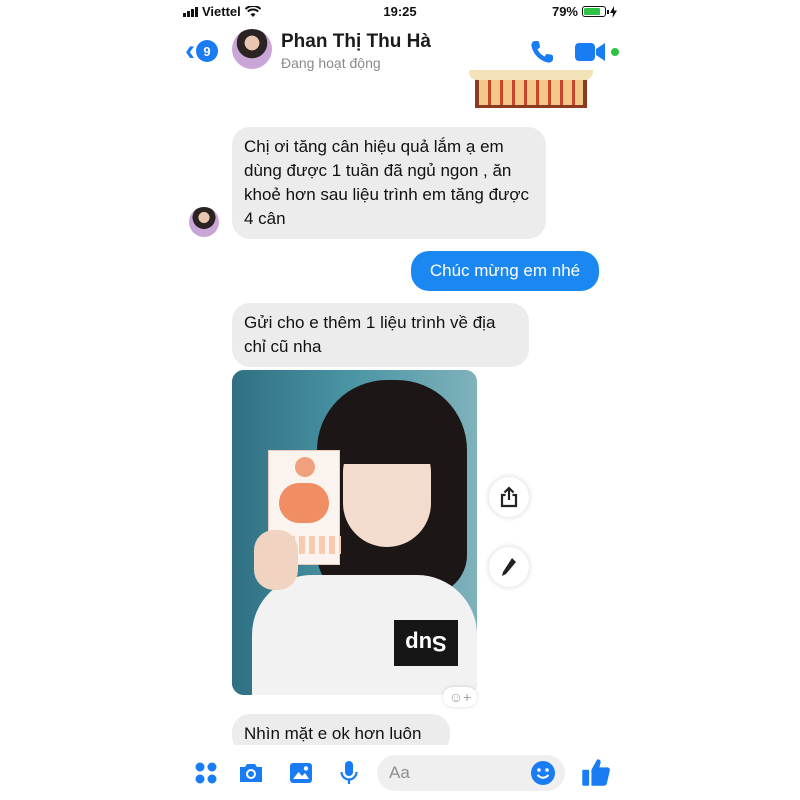 Image resolution: width=800 pixels, height=800 pixels. I want to click on gallery-icon, so click(301, 773).